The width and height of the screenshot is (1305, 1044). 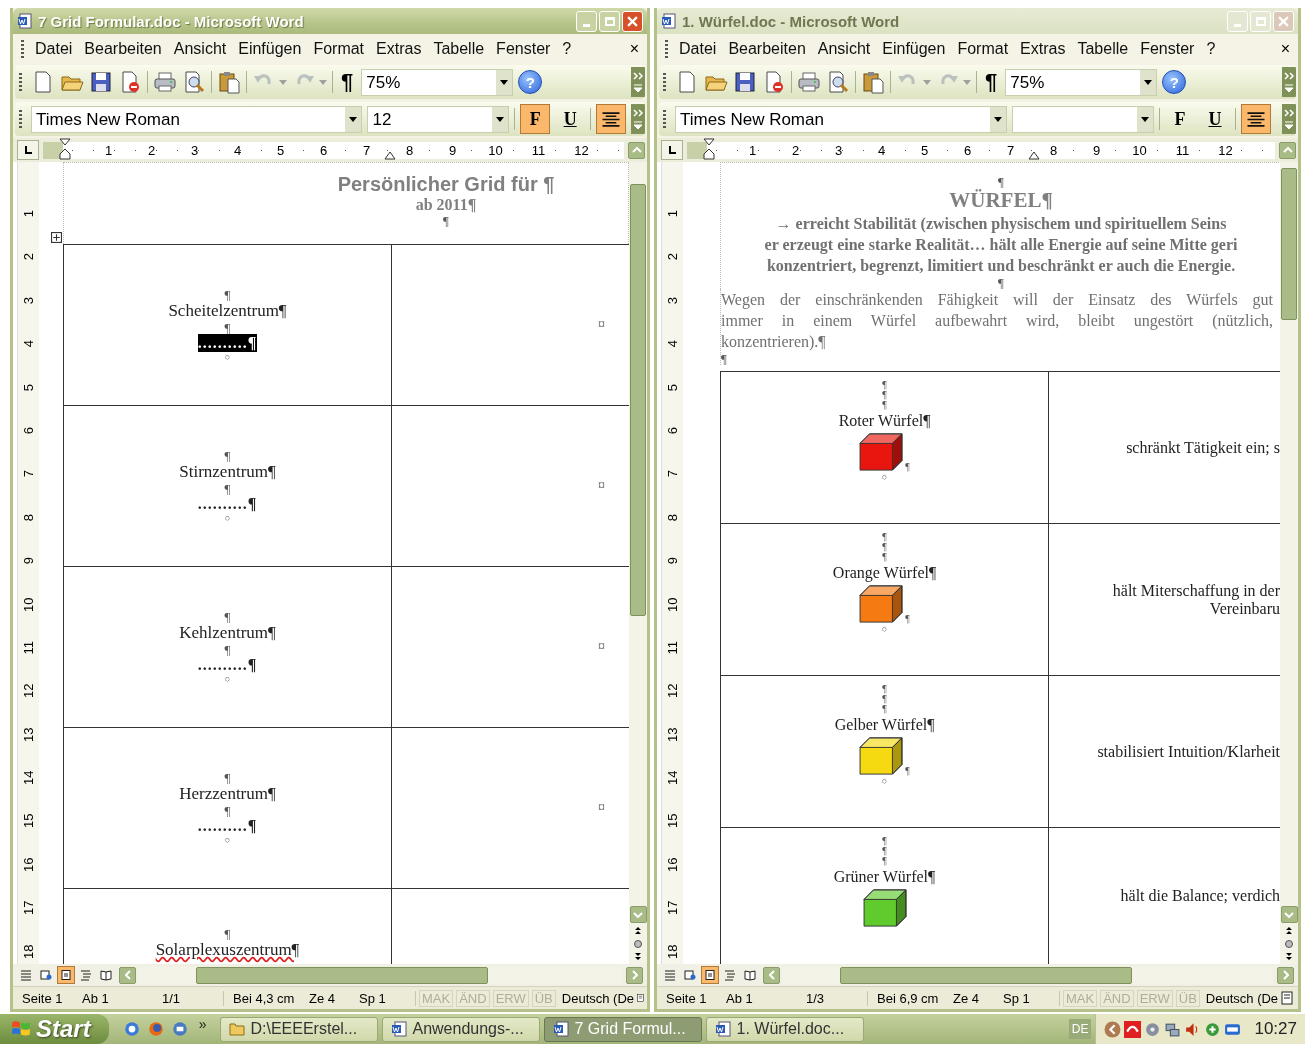 What do you see at coordinates (1213, 1029) in the screenshot?
I see `shield-icon` at bounding box center [1213, 1029].